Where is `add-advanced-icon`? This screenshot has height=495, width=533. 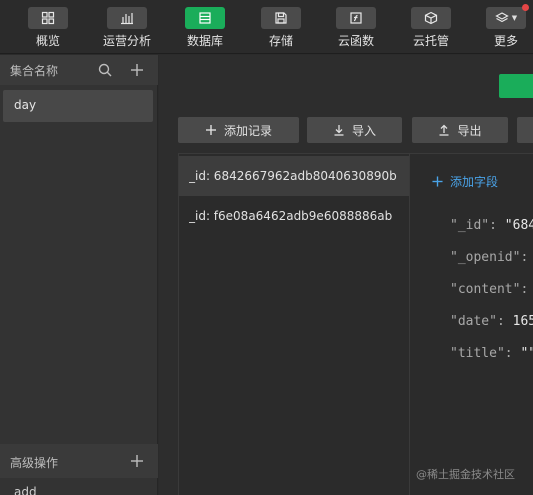 add-advanced-icon is located at coordinates (137, 461).